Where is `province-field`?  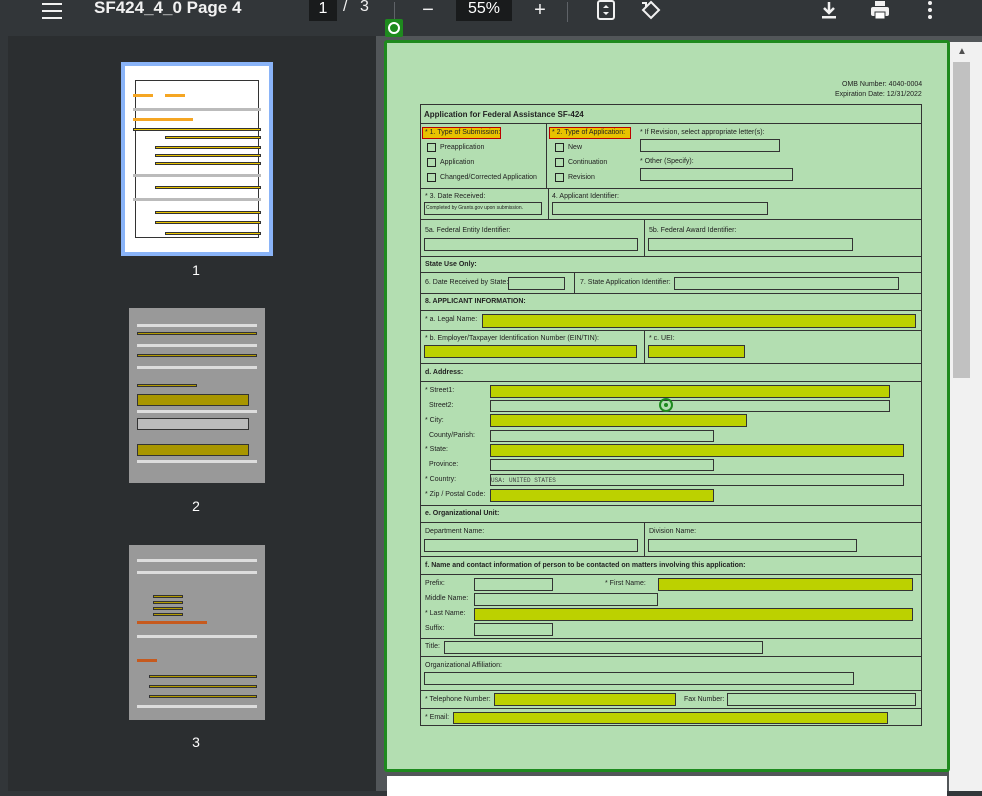
province-field is located at coordinates (602, 465).